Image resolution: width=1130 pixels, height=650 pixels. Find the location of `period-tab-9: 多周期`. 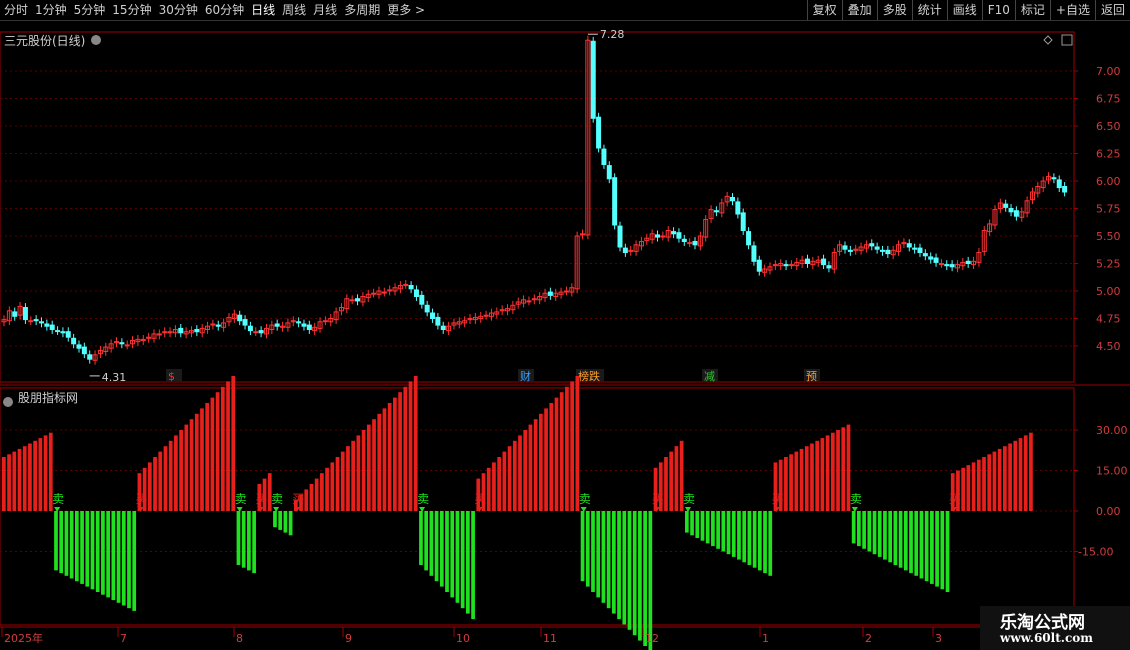

period-tab-9: 多周期 is located at coordinates (362, 10).